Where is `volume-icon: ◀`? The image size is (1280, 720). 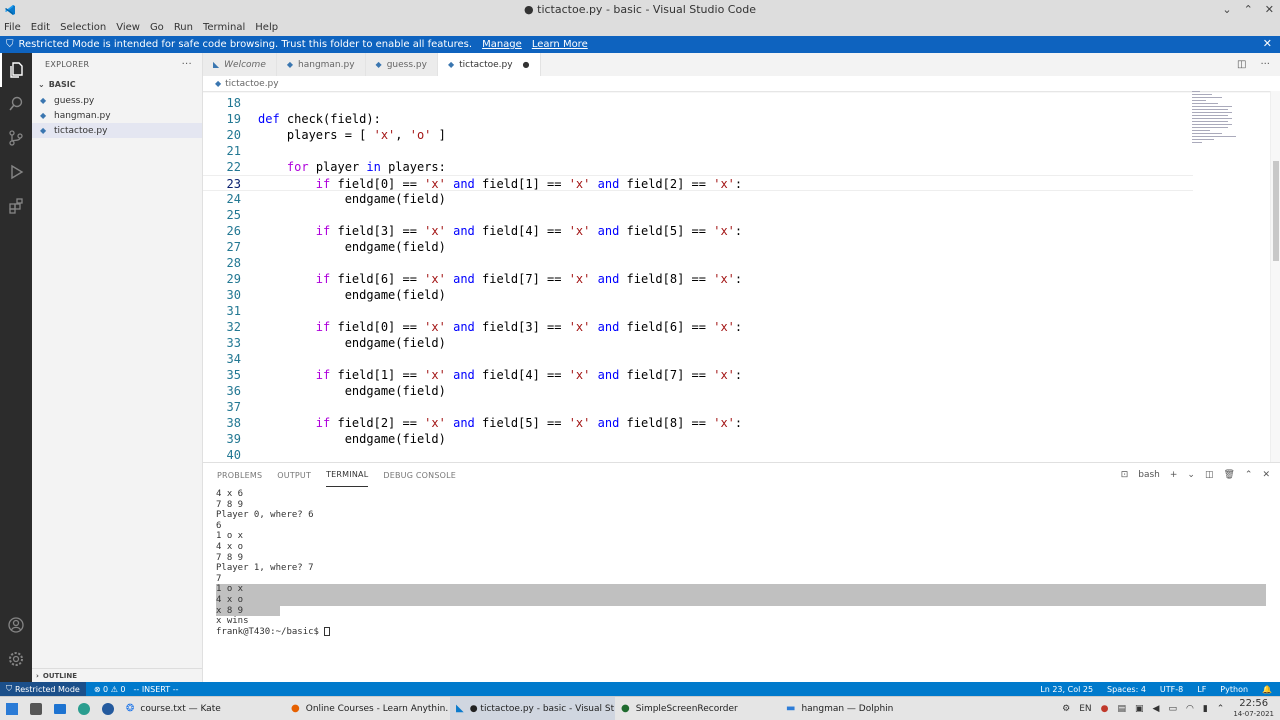 volume-icon: ◀ is located at coordinates (1156, 709).